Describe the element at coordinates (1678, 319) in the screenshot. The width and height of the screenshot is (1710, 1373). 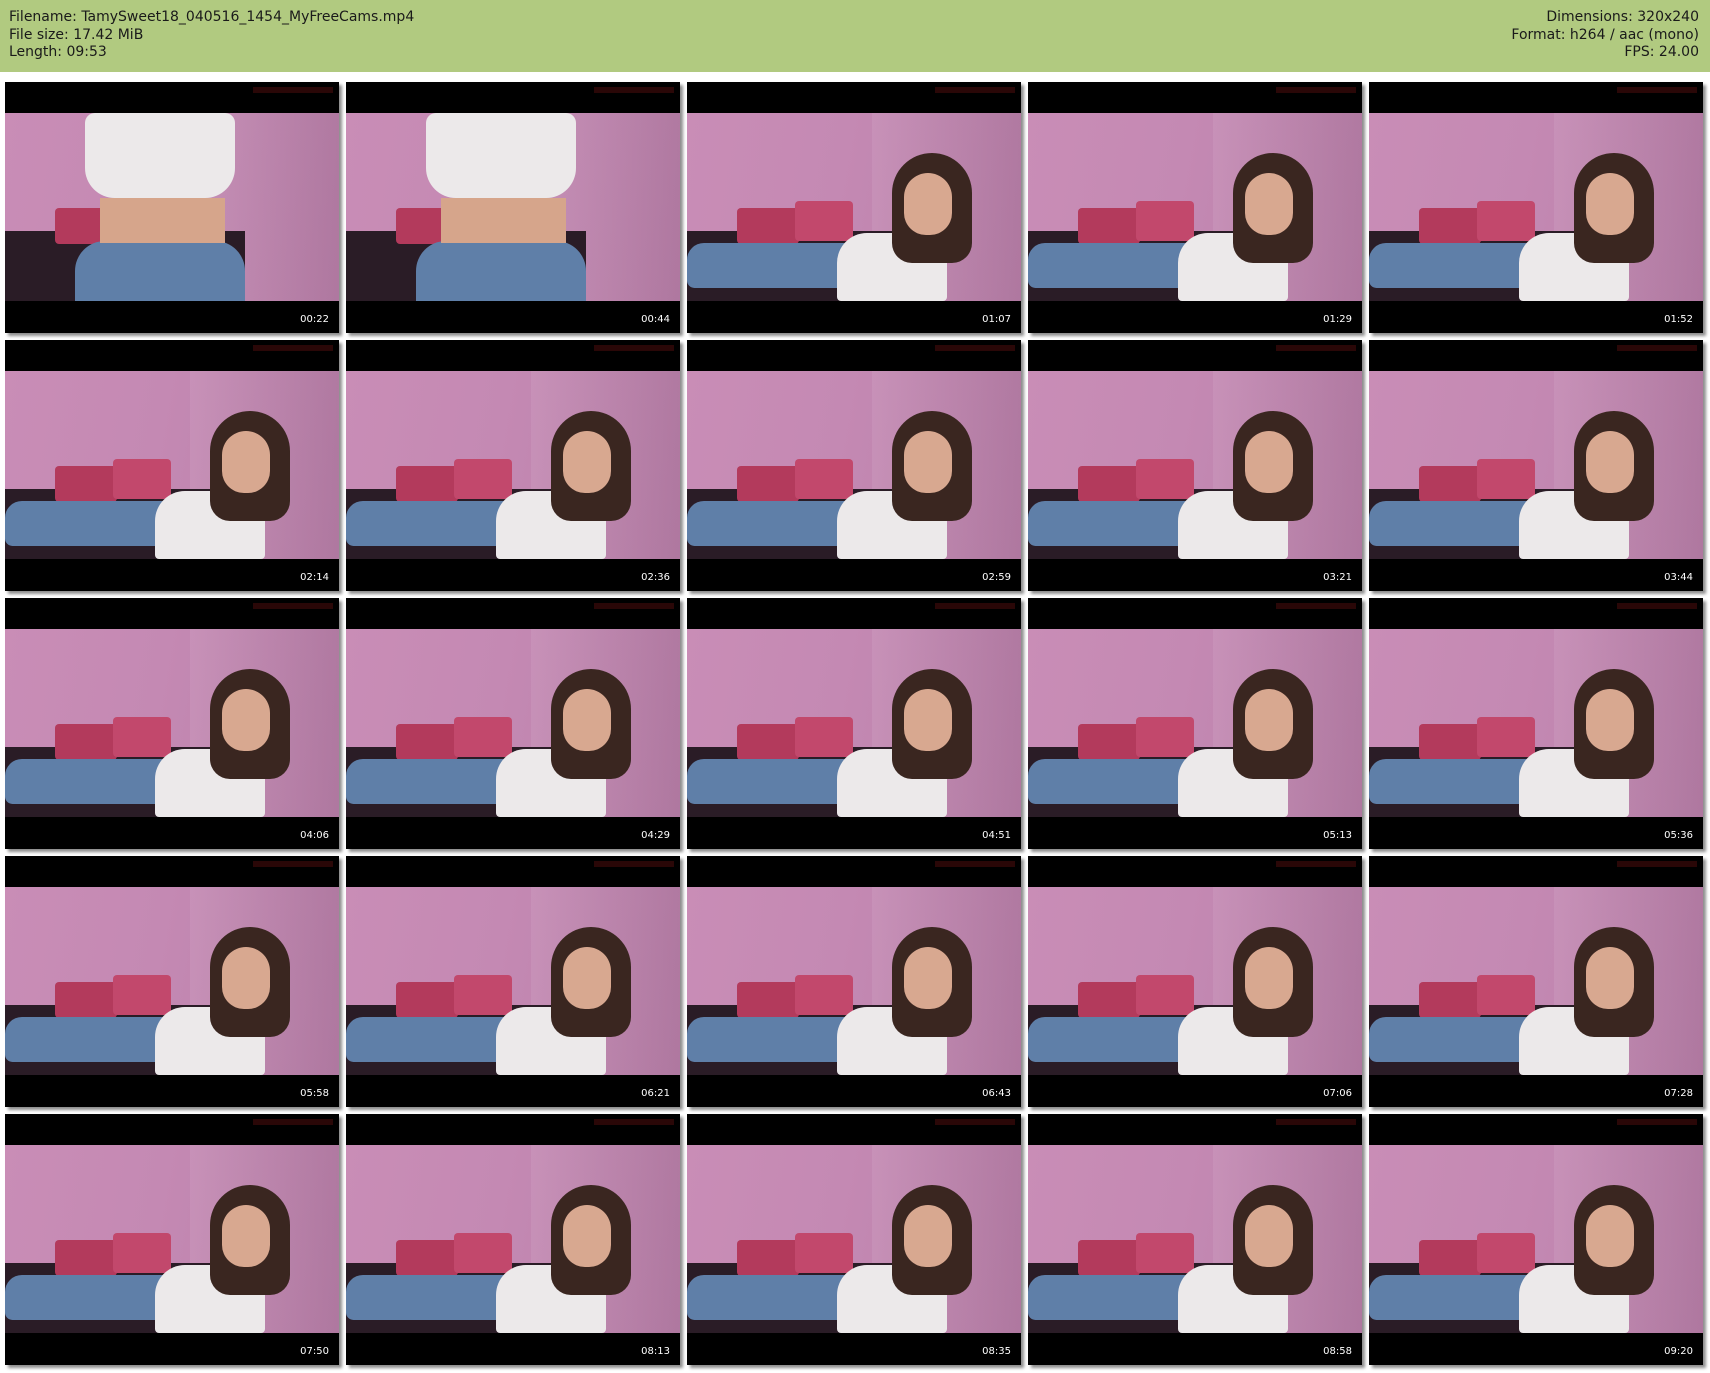
I see `thumbnail-timestamp: 01:52` at that location.